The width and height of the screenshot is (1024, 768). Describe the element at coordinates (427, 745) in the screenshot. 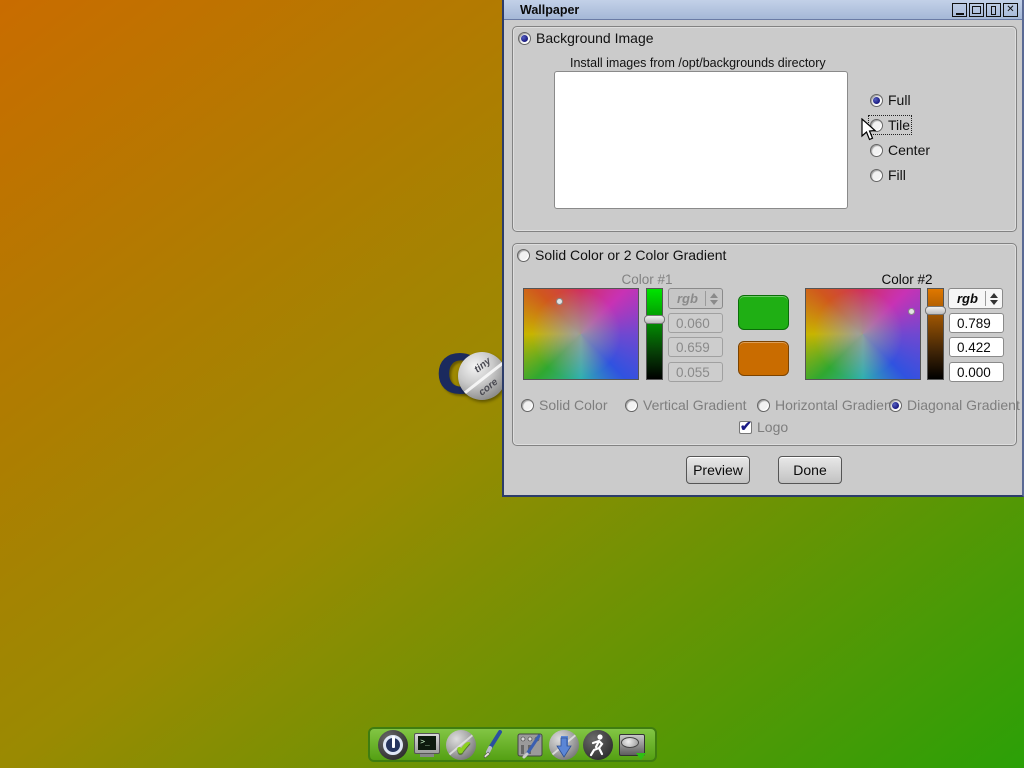

I see `terminal-icon: >_` at that location.